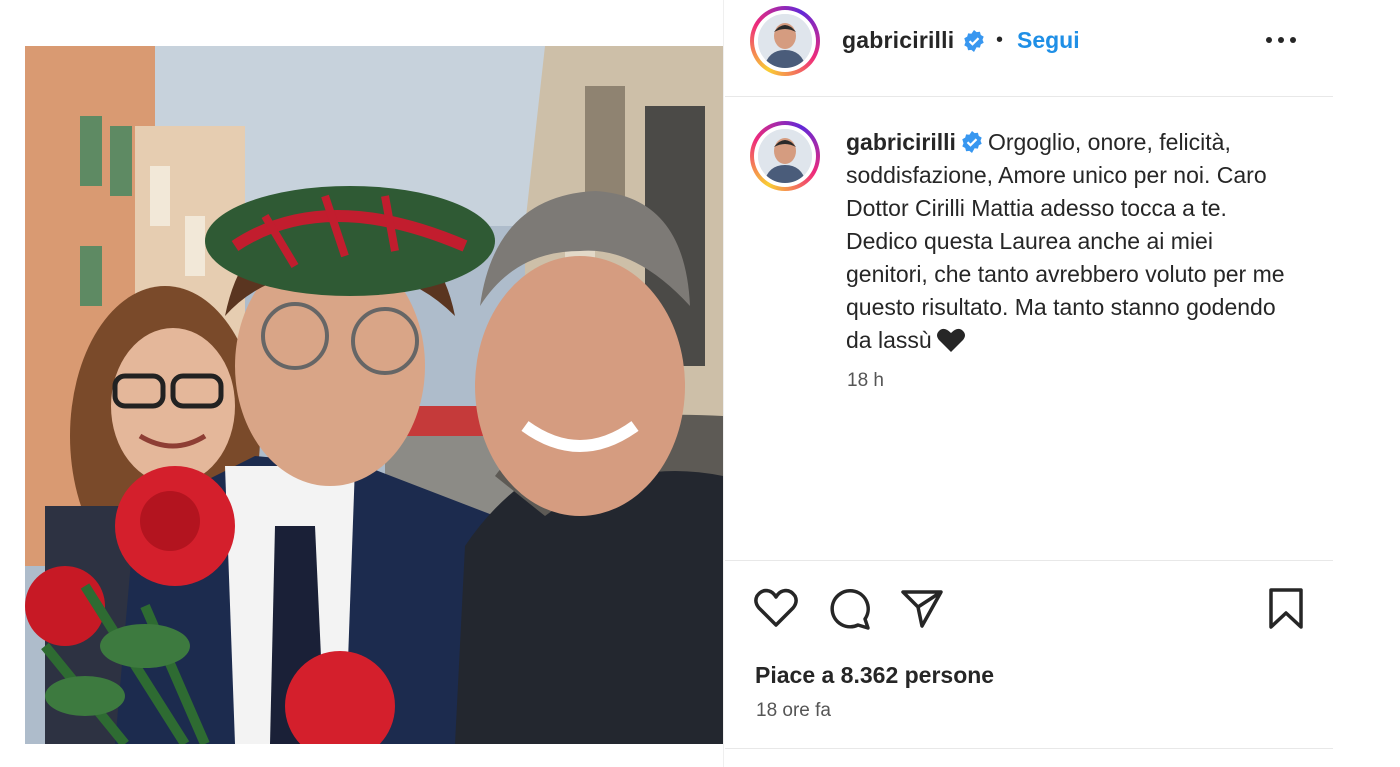 The width and height of the screenshot is (1400, 767). Describe the element at coordinates (865, 381) in the screenshot. I see `caption-timestamp: 18 h` at that location.